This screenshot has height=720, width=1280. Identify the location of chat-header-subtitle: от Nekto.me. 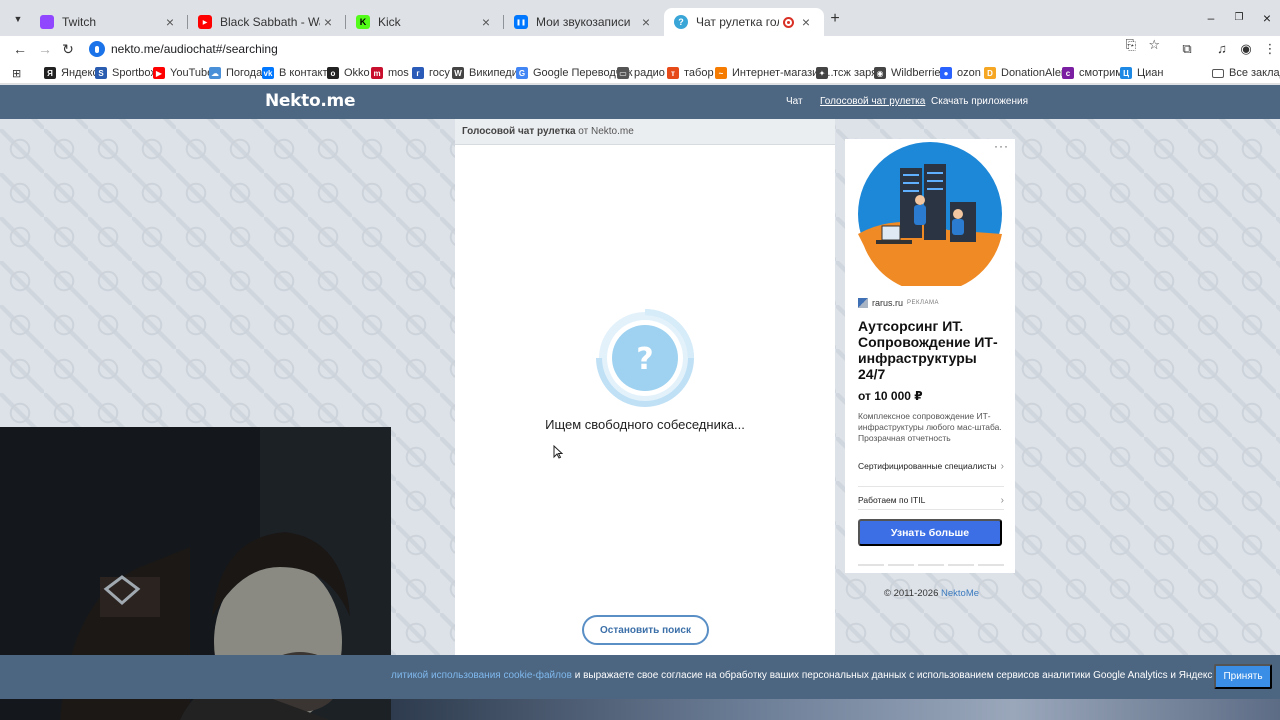
(604, 131).